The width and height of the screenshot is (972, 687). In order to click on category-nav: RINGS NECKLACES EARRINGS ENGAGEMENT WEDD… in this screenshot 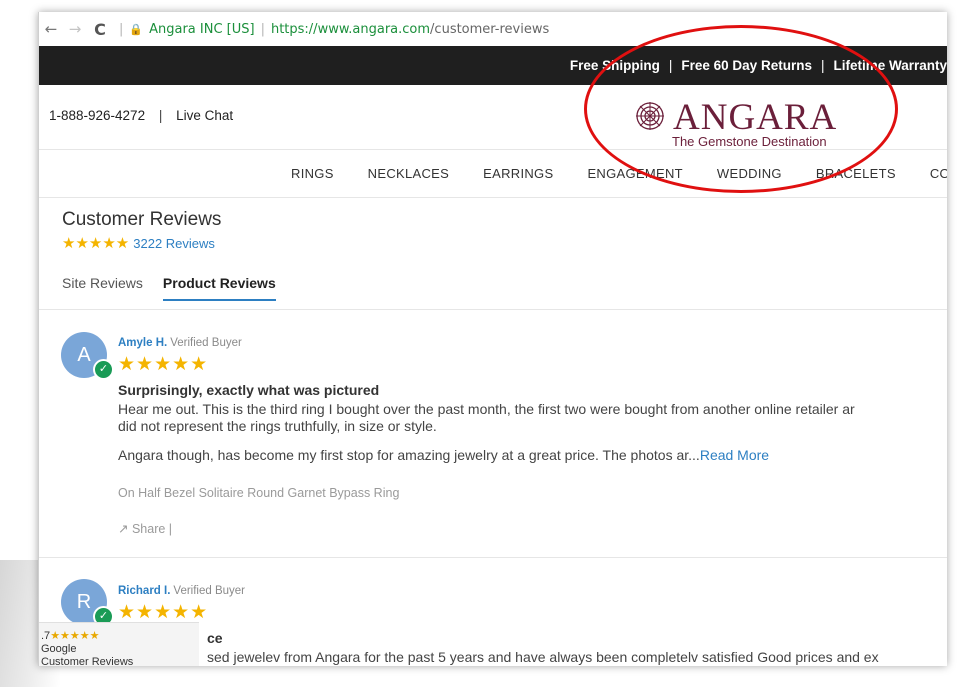, I will do `click(619, 173)`.